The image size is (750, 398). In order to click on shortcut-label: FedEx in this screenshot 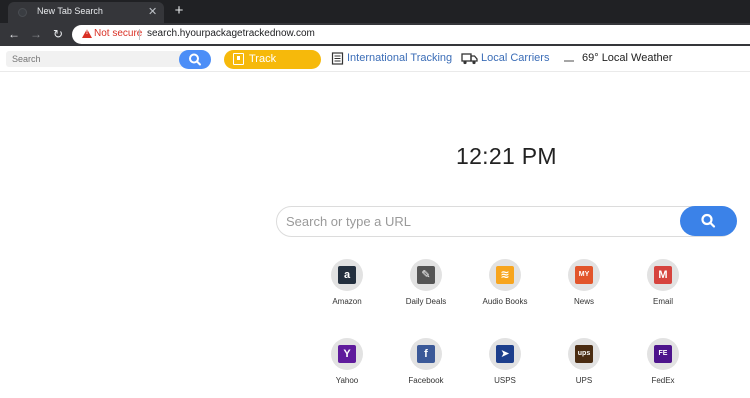, I will do `click(663, 380)`.